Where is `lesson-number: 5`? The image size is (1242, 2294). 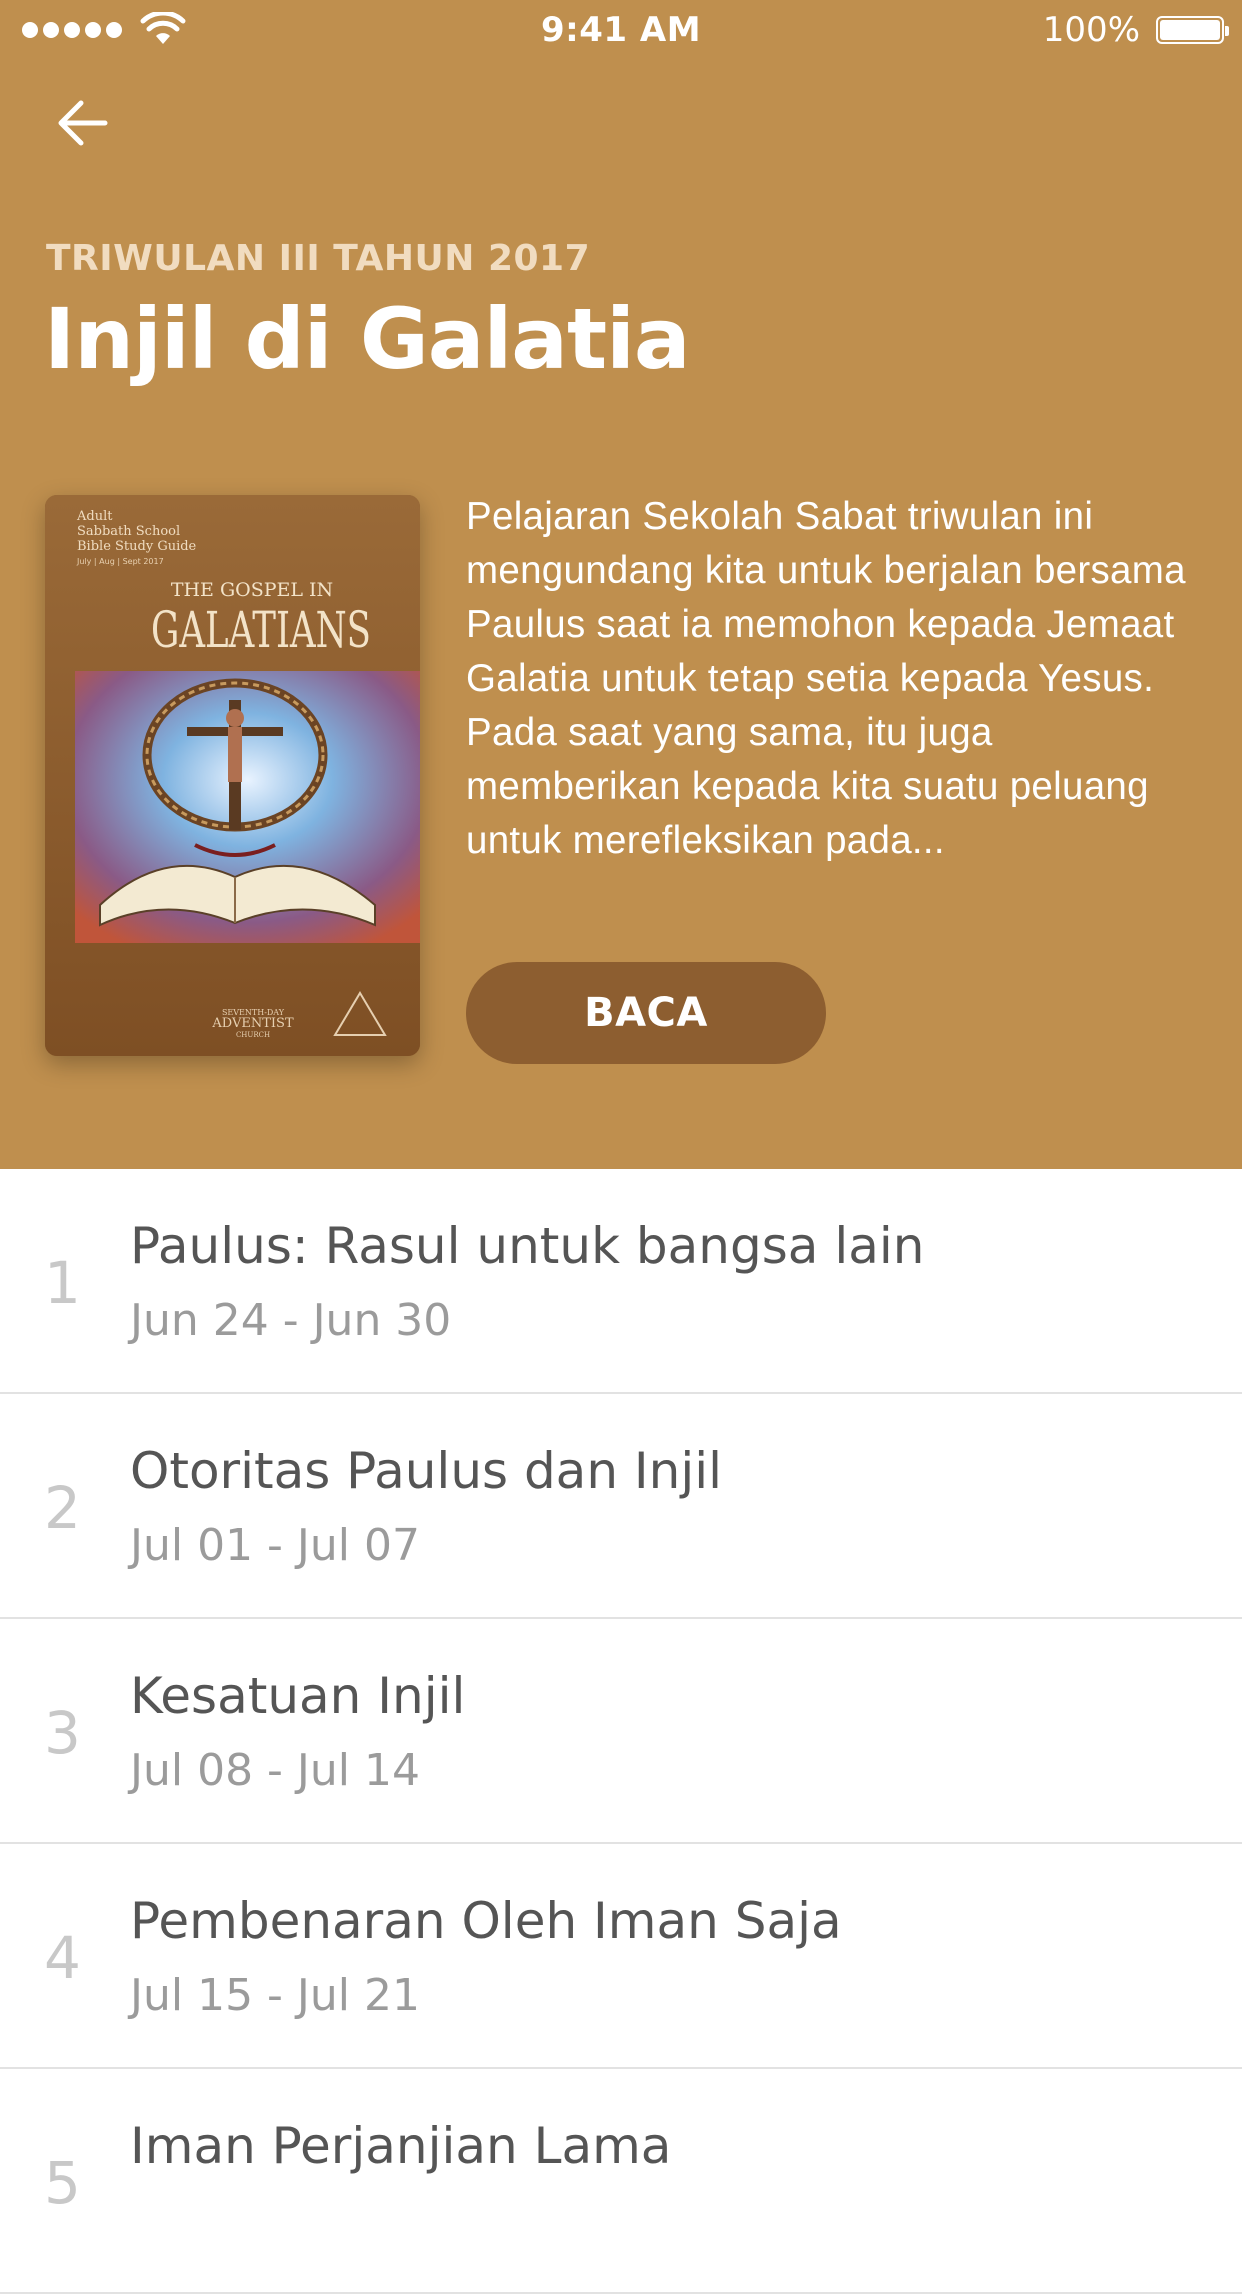
lesson-number: 5 is located at coordinates (62, 2183).